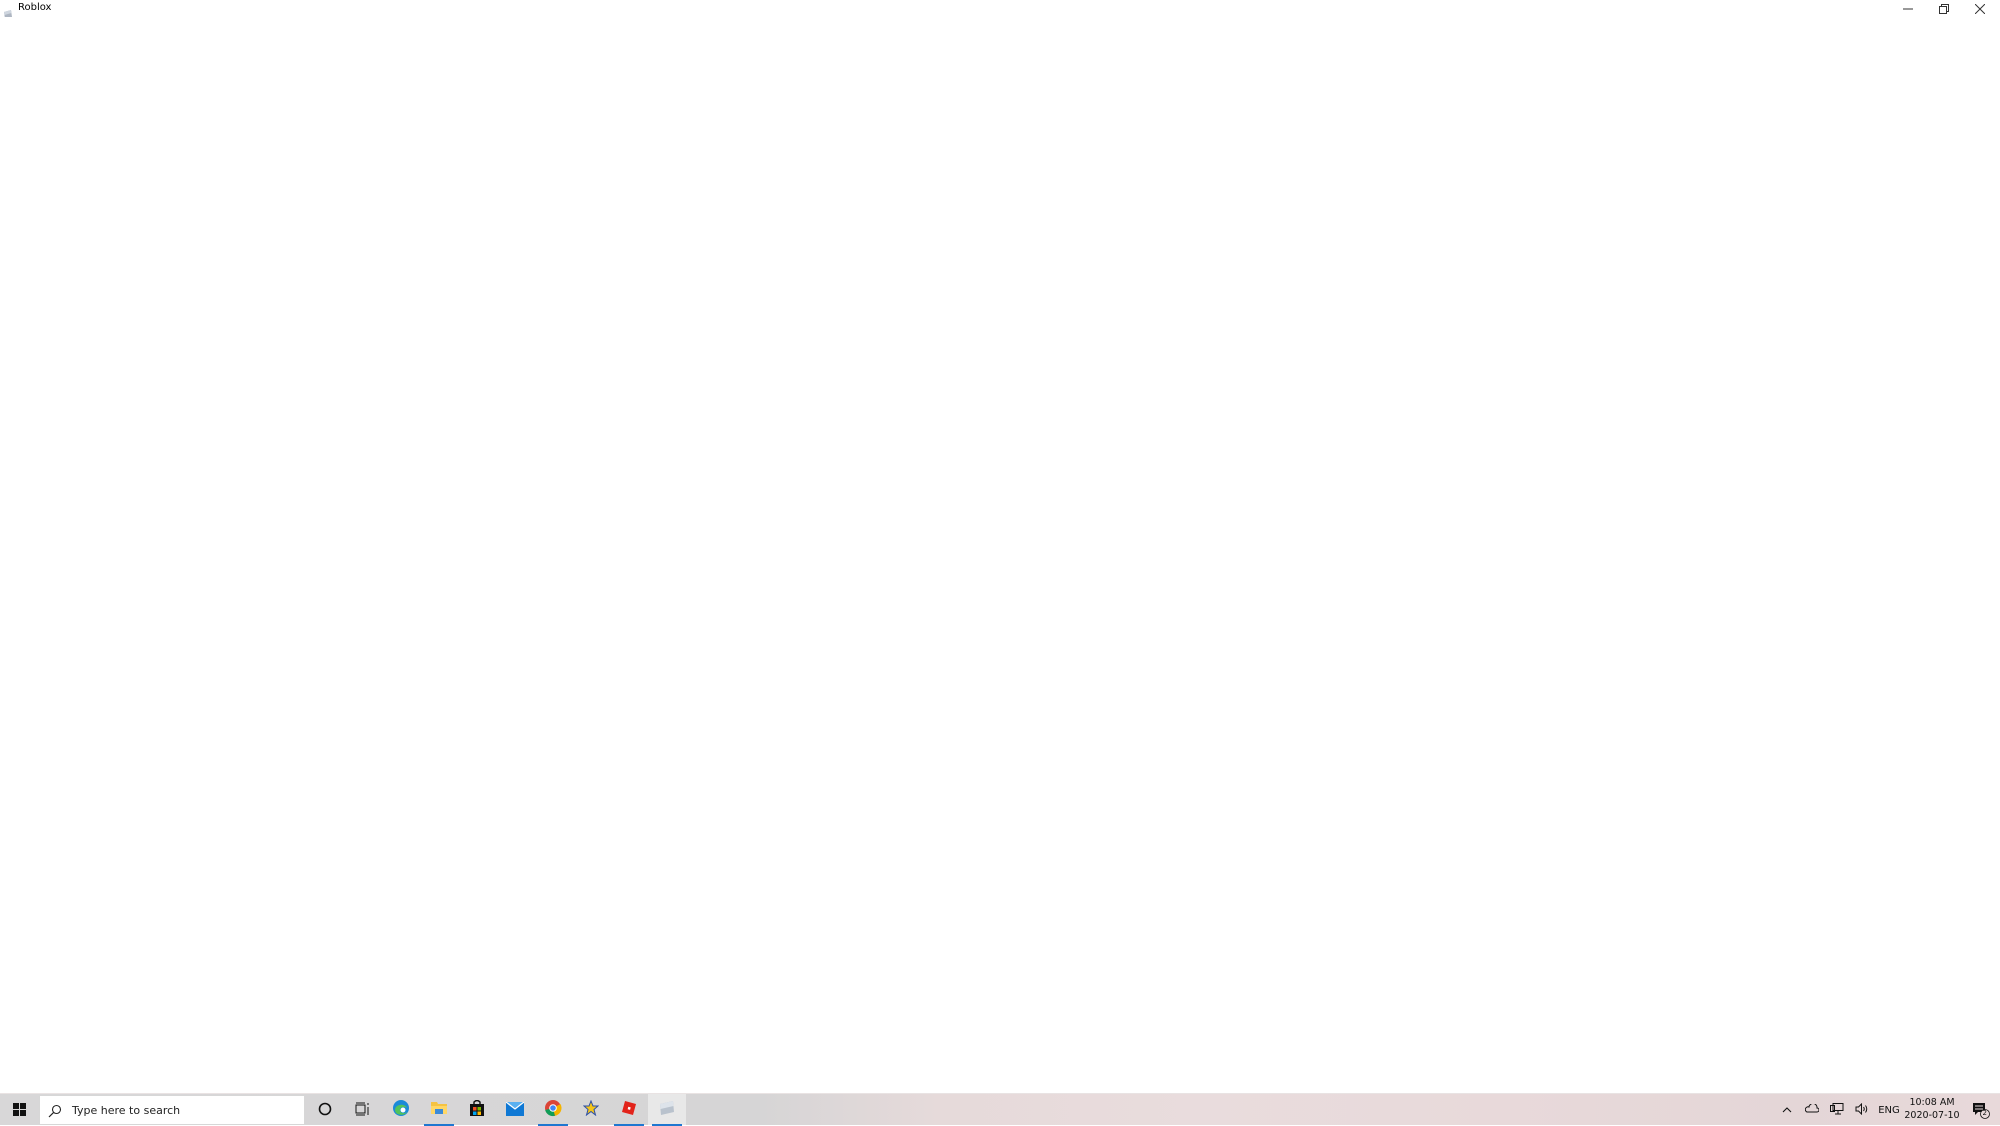 This screenshot has height=1126, width=2000. I want to click on taskbar-item-cortana, so click(325, 1110).